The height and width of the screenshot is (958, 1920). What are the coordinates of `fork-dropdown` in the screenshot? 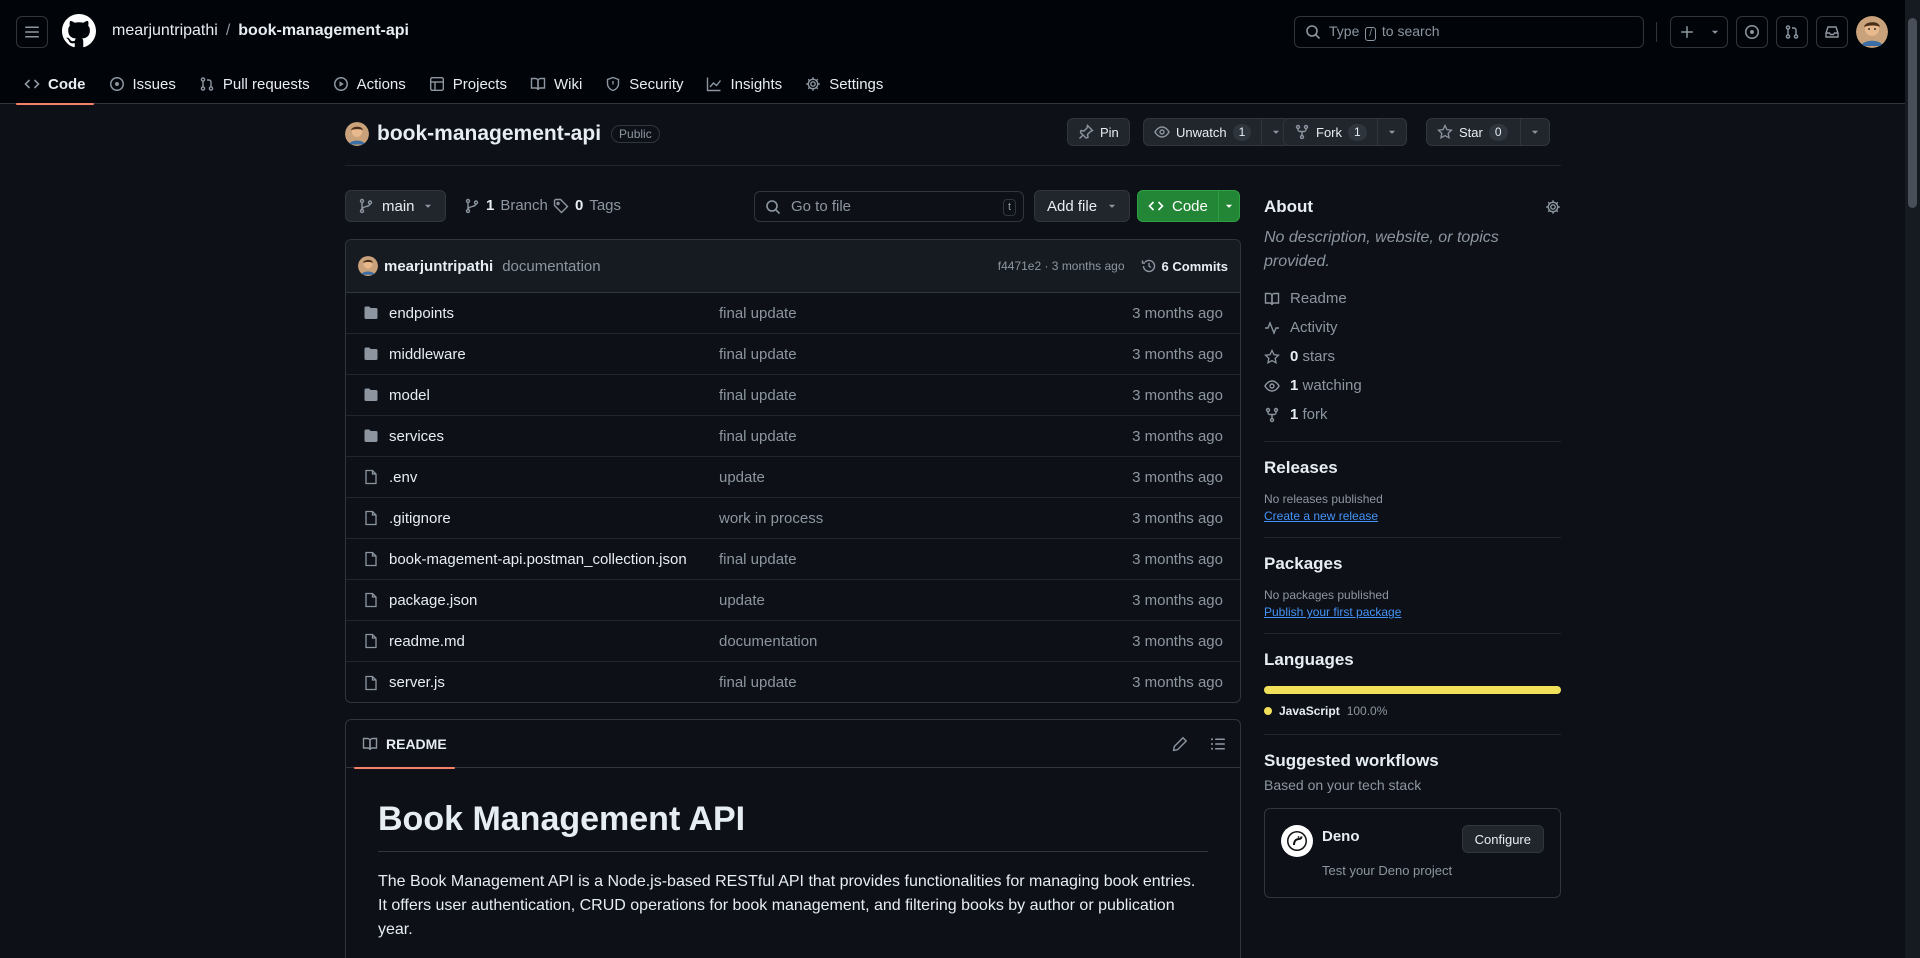 It's located at (1391, 132).